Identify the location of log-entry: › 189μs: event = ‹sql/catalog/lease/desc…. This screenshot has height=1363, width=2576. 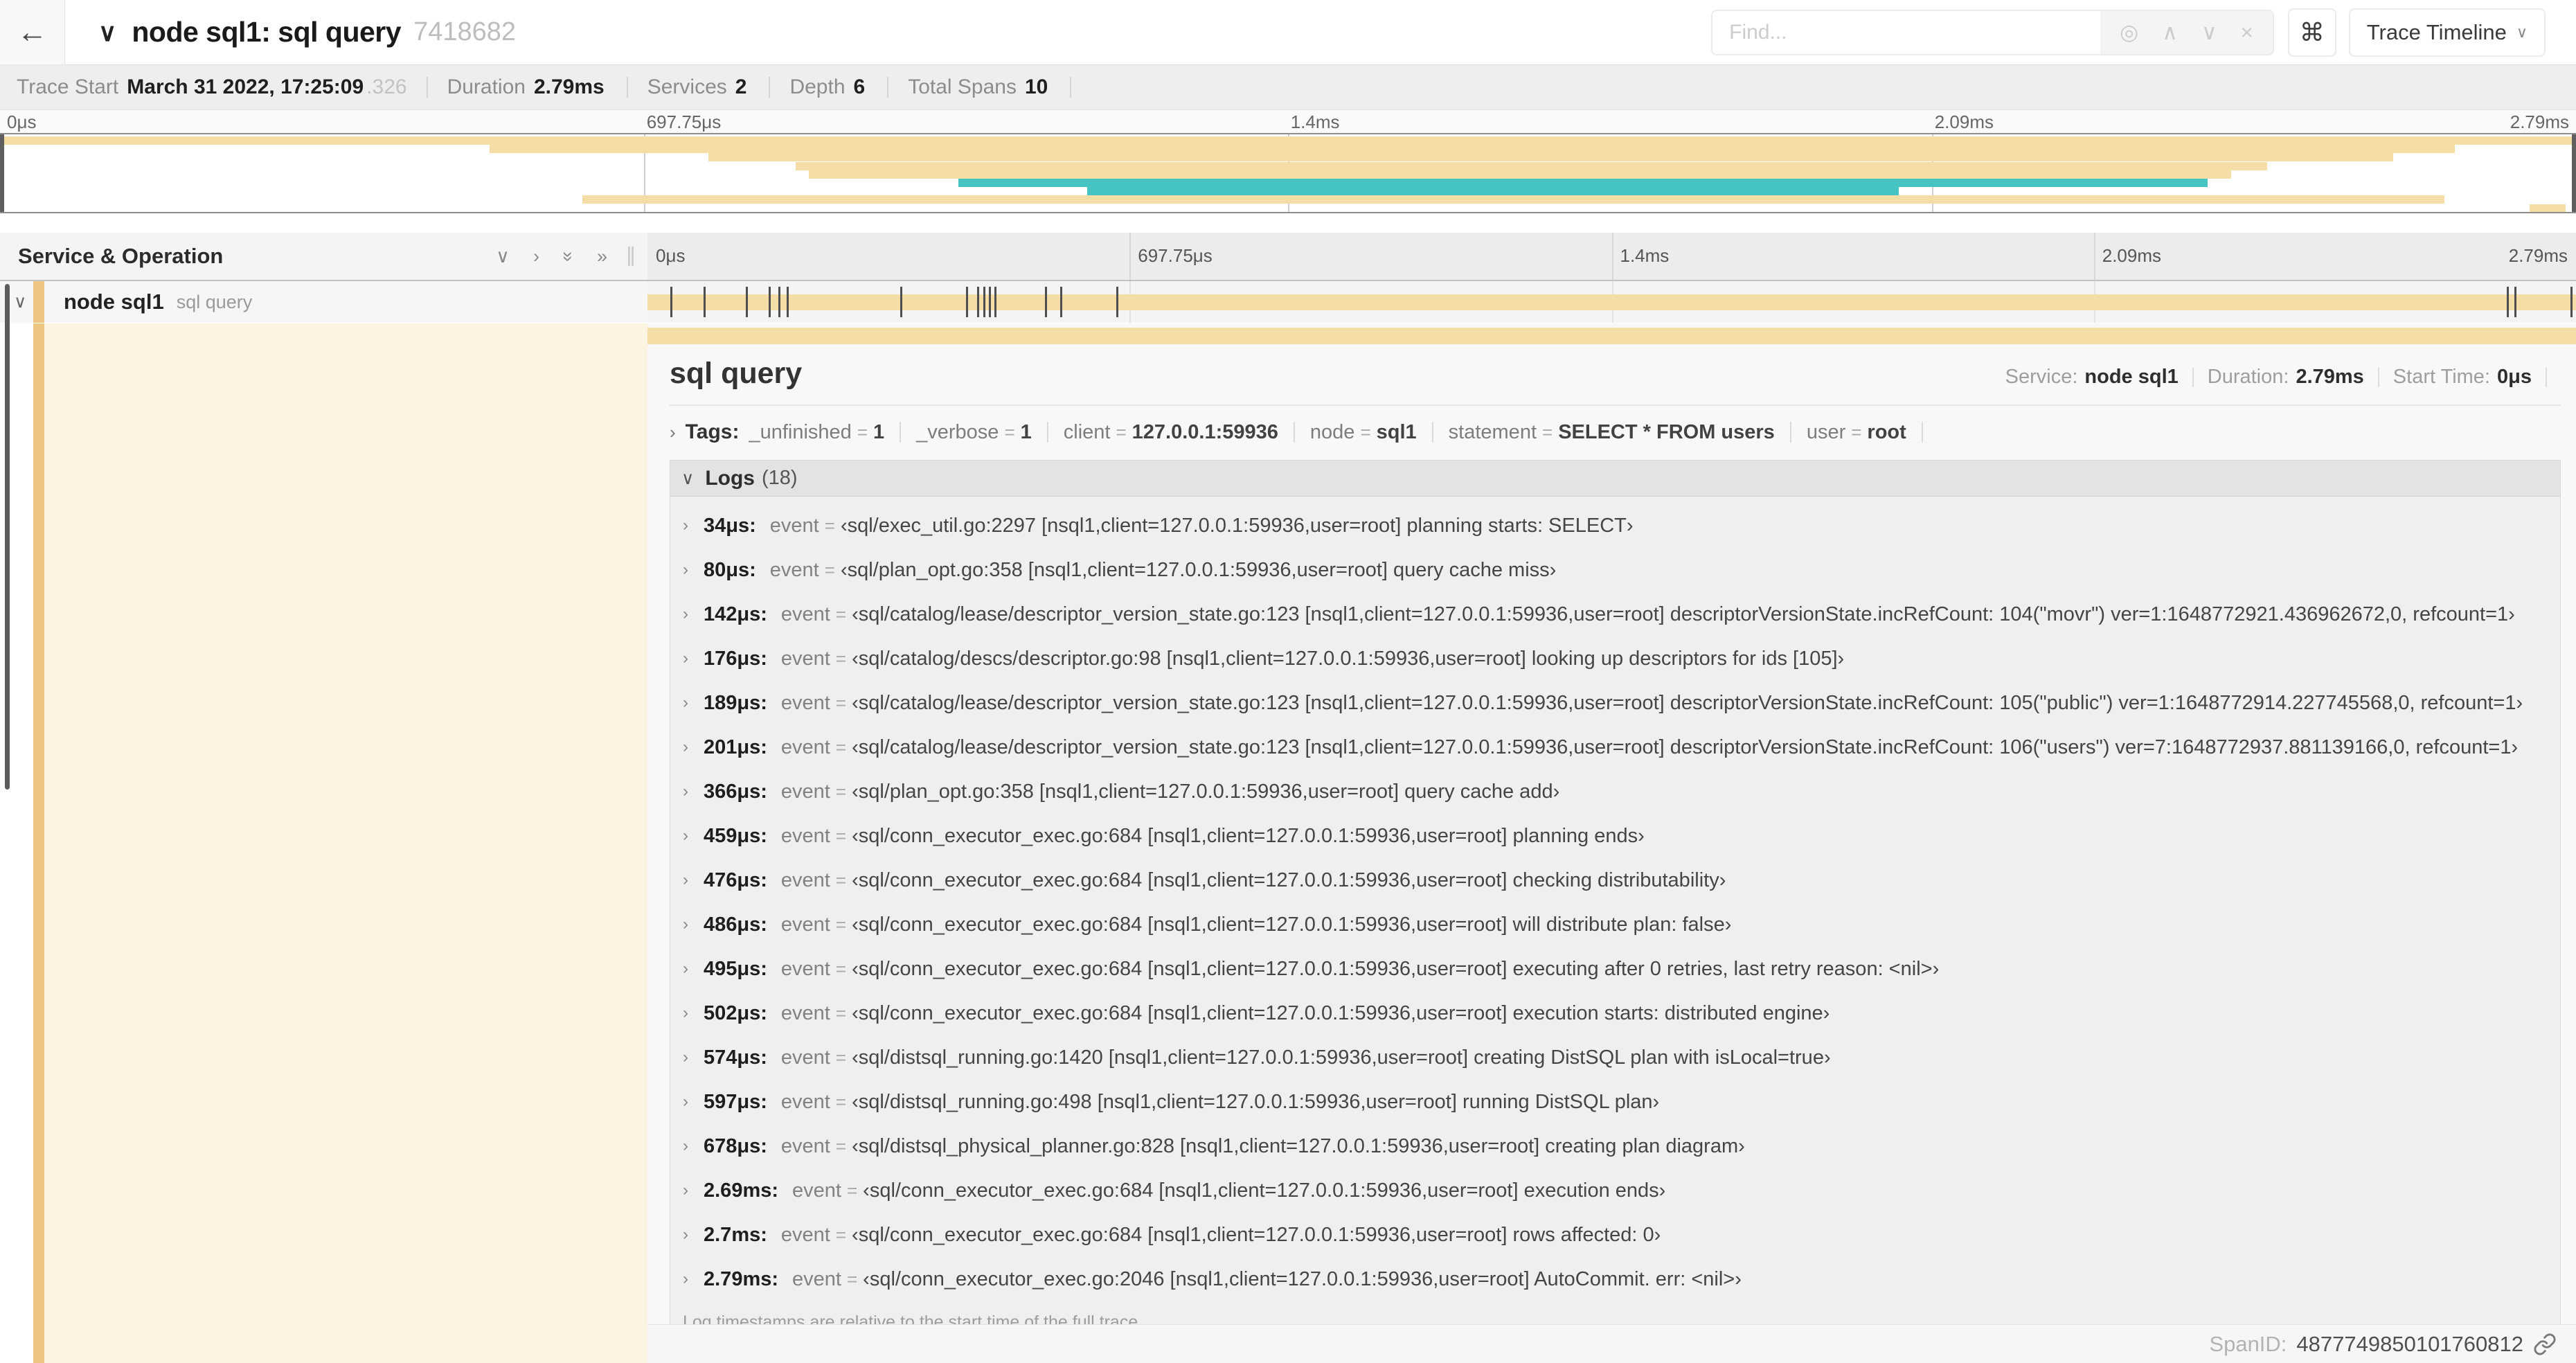
(1615, 703).